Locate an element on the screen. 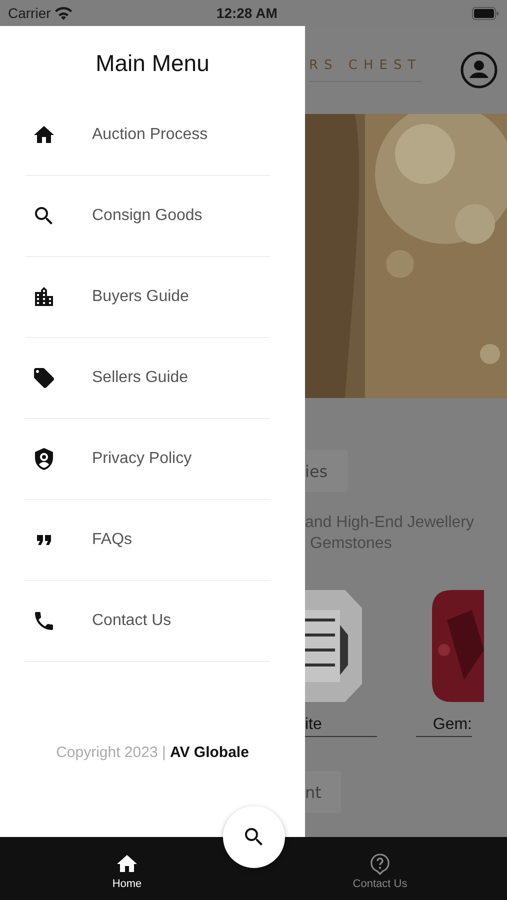 Image resolution: width=507 pixels, height=900 pixels. category-label: Gem: is located at coordinates (444, 726).